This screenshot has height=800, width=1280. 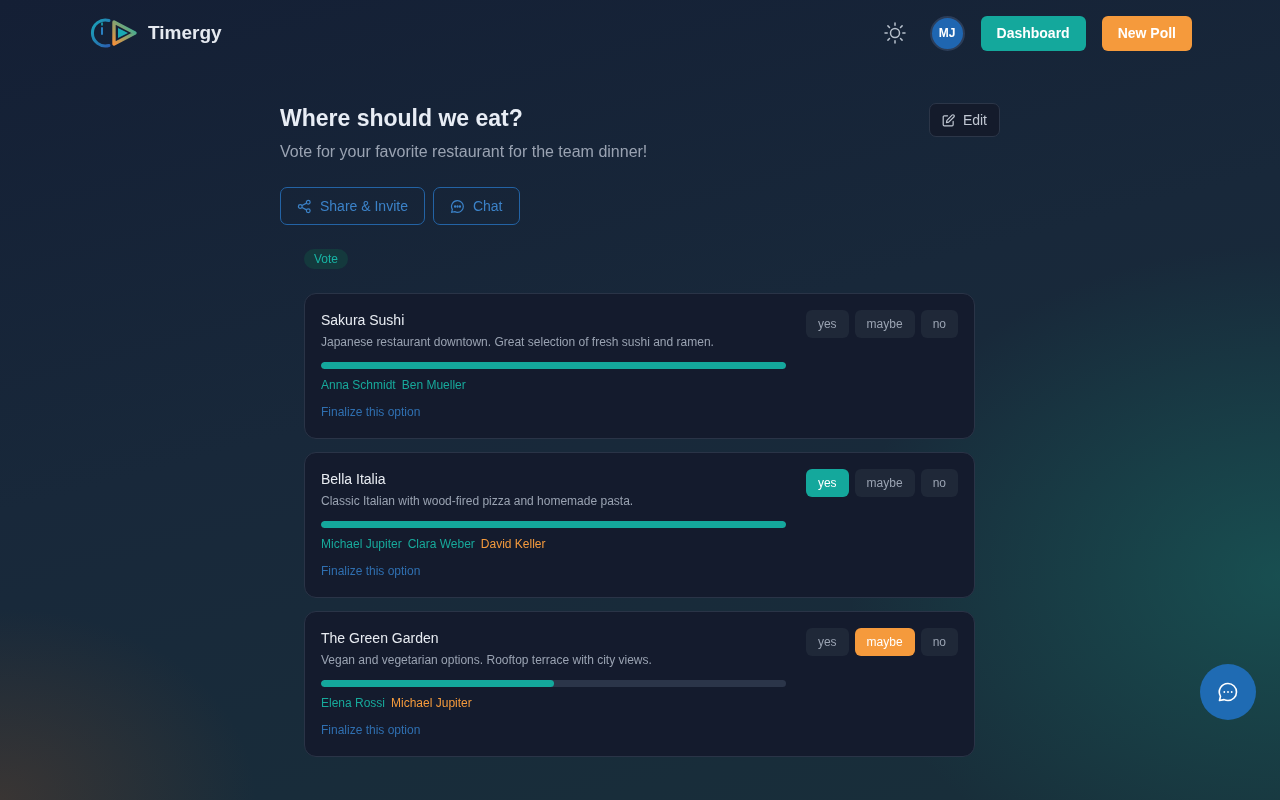 I want to click on vote-tab: Vote, so click(x=326, y=259).